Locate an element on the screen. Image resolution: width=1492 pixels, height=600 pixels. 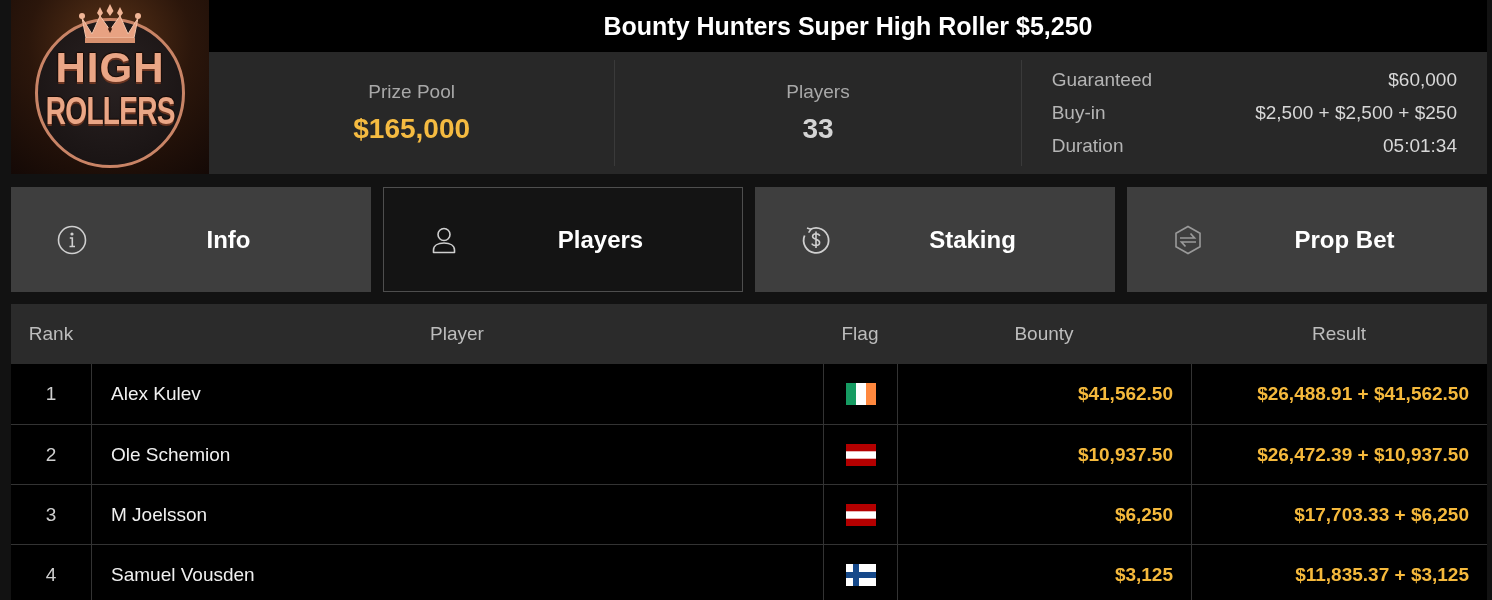
bounty-amount: $3,125 is located at coordinates (1044, 572).